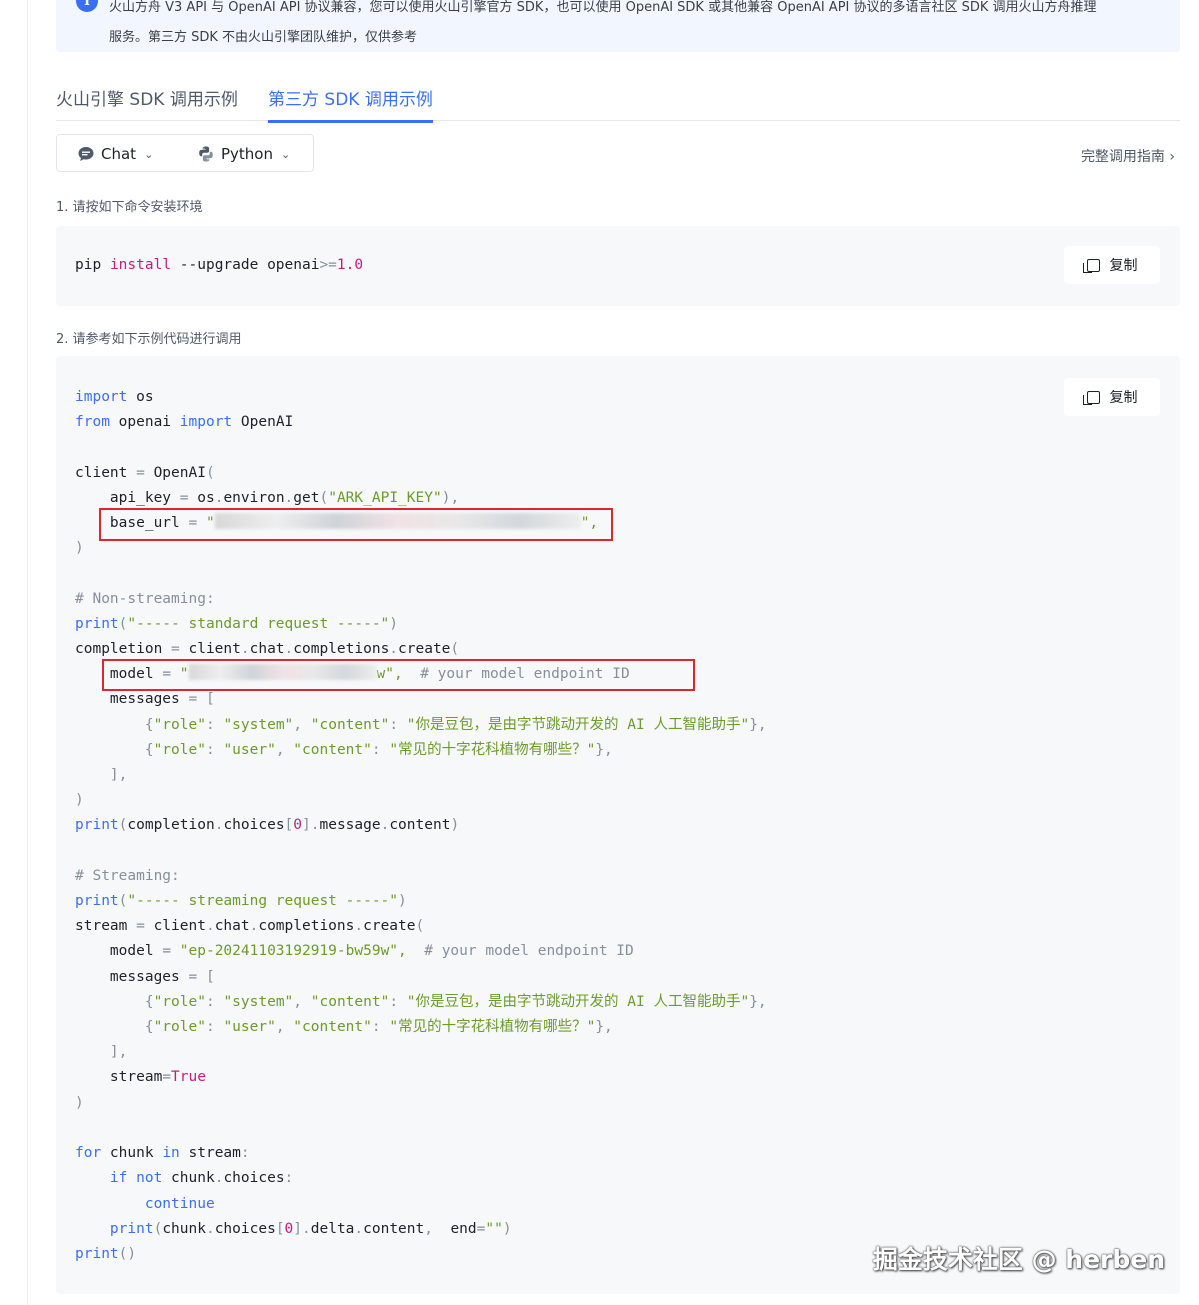 The height and width of the screenshot is (1305, 1199). I want to click on code-token: --upgrade openai, so click(245, 265).